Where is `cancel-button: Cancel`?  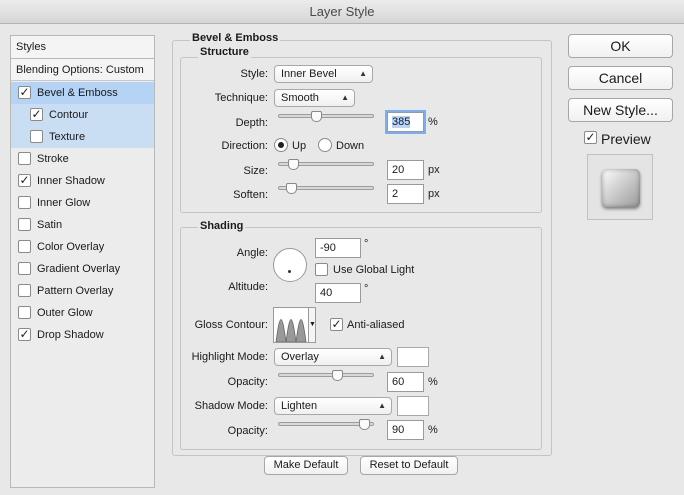
cancel-button: Cancel is located at coordinates (620, 78).